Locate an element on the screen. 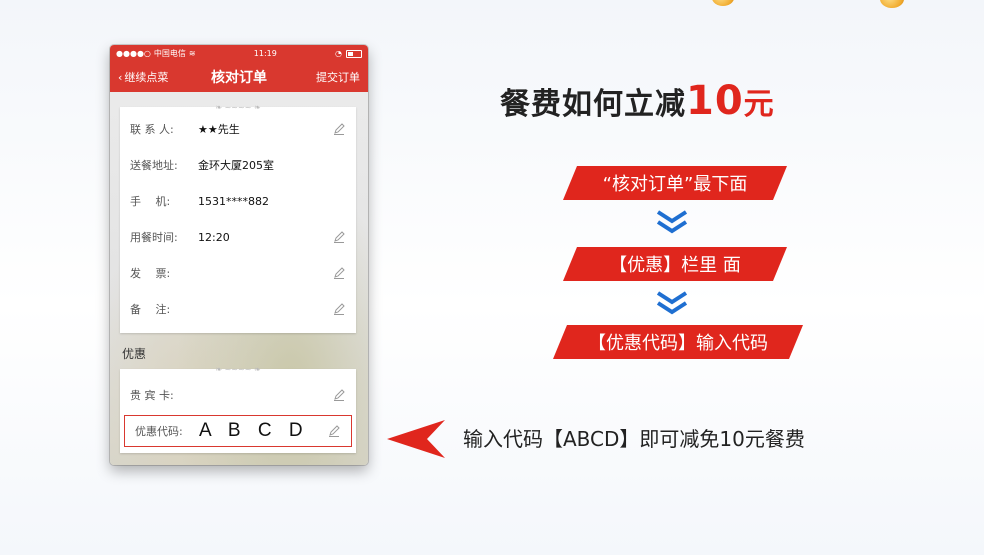 The height and width of the screenshot is (555, 984). nav-bar: ‹ 继续点菜 核对订单 提交订单 is located at coordinates (239, 77).